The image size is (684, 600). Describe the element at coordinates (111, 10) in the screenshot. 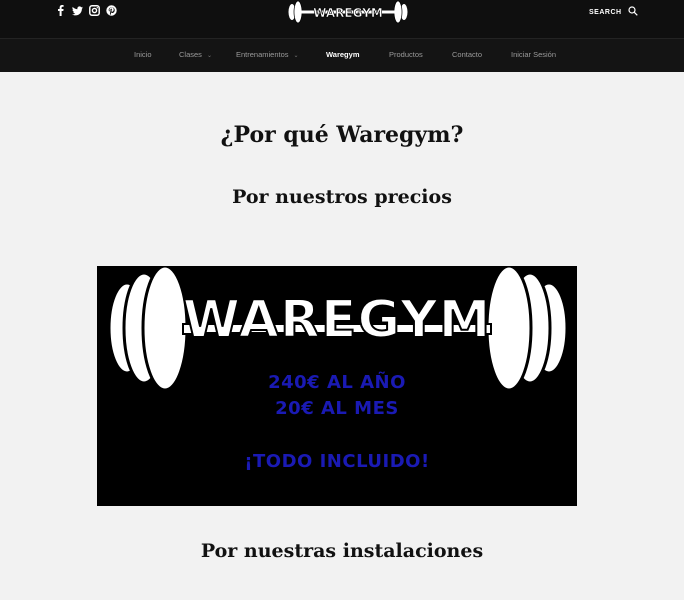

I see `pinterest-icon` at that location.